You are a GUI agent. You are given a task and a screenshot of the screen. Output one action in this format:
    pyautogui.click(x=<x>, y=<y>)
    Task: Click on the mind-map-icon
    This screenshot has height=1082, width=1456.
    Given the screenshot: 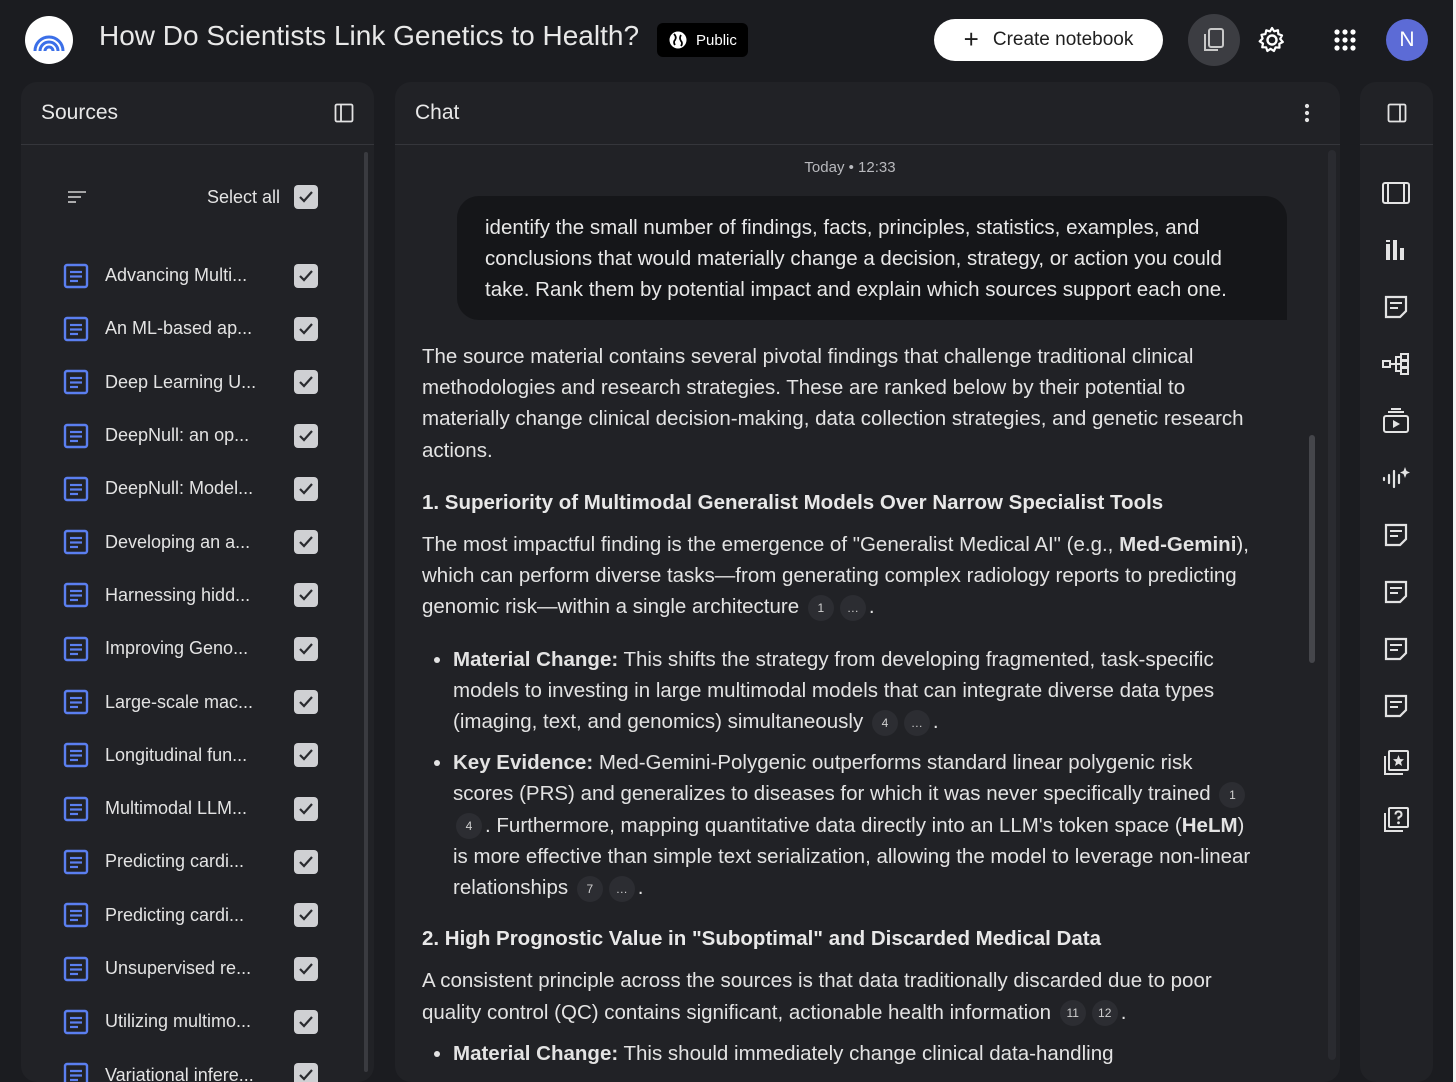 What is the action you would take?
    pyautogui.click(x=1396, y=364)
    